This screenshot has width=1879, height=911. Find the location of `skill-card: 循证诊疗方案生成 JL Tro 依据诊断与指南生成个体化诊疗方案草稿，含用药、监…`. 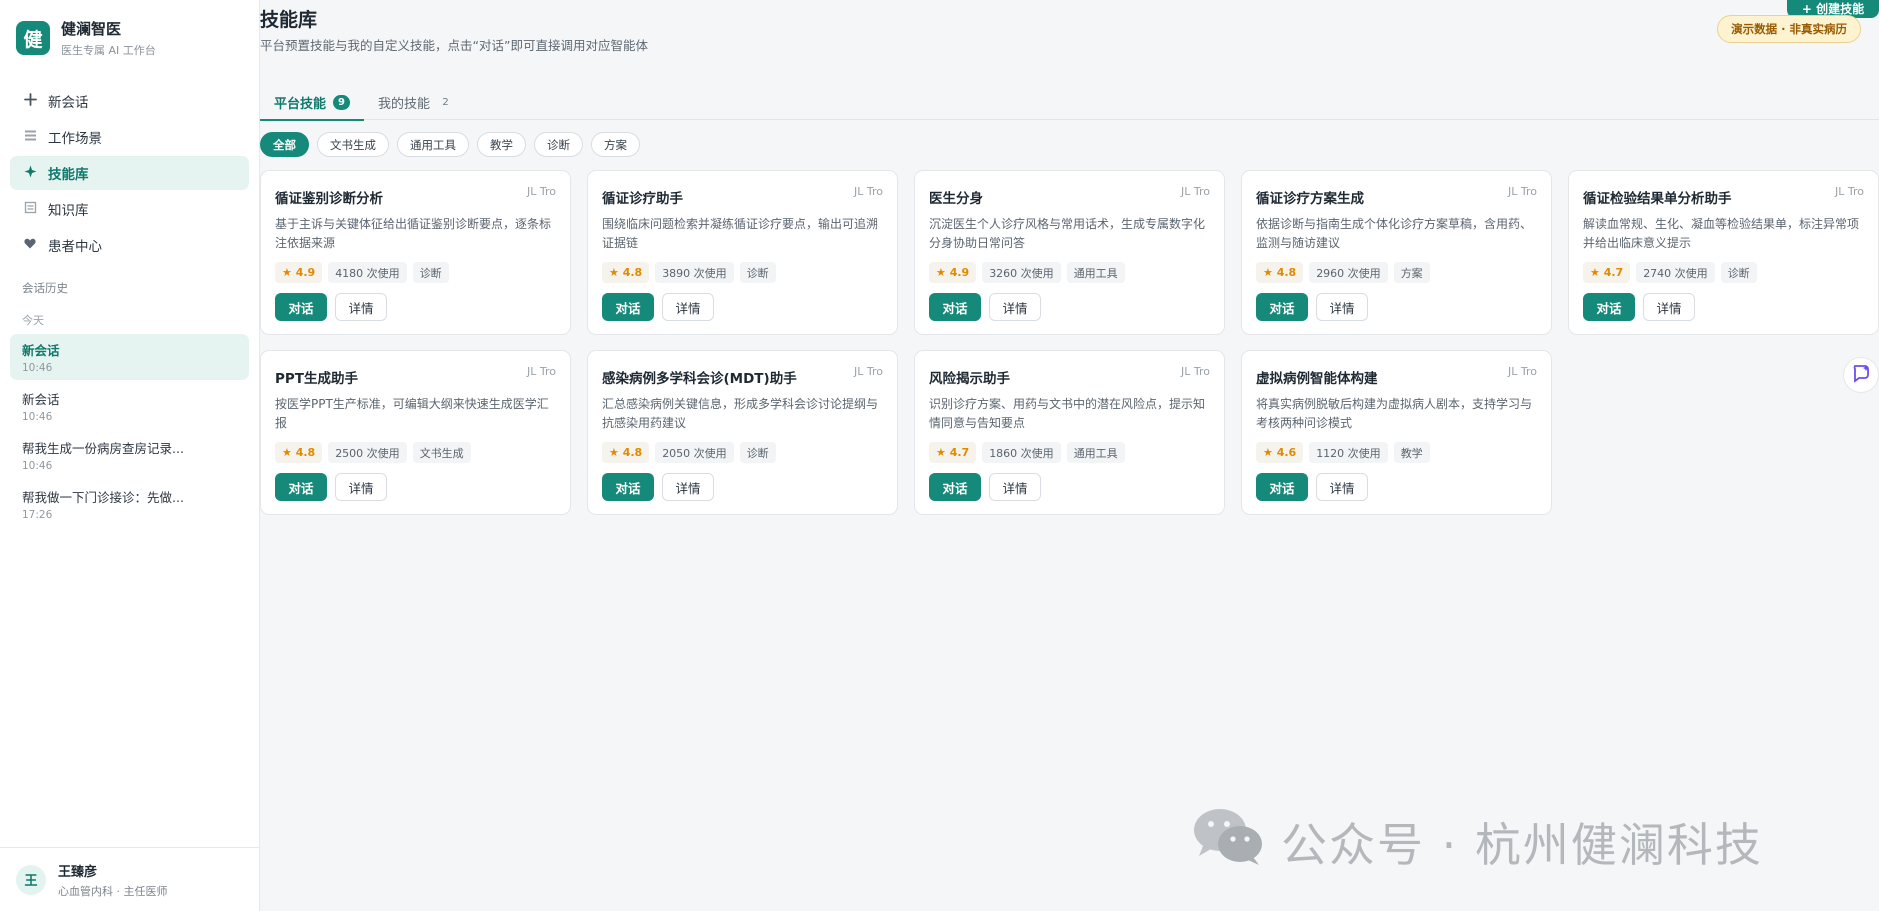

skill-card: 循证诊疗方案生成 JL Tro 依据诊断与指南生成个体化诊疗方案草稿，含用药、监… is located at coordinates (1396, 252).